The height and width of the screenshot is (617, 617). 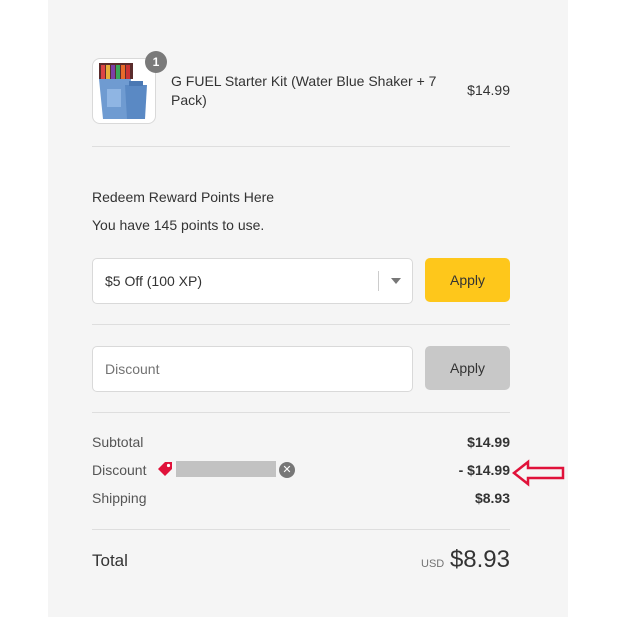 What do you see at coordinates (165, 469) in the screenshot?
I see `tag-icon` at bounding box center [165, 469].